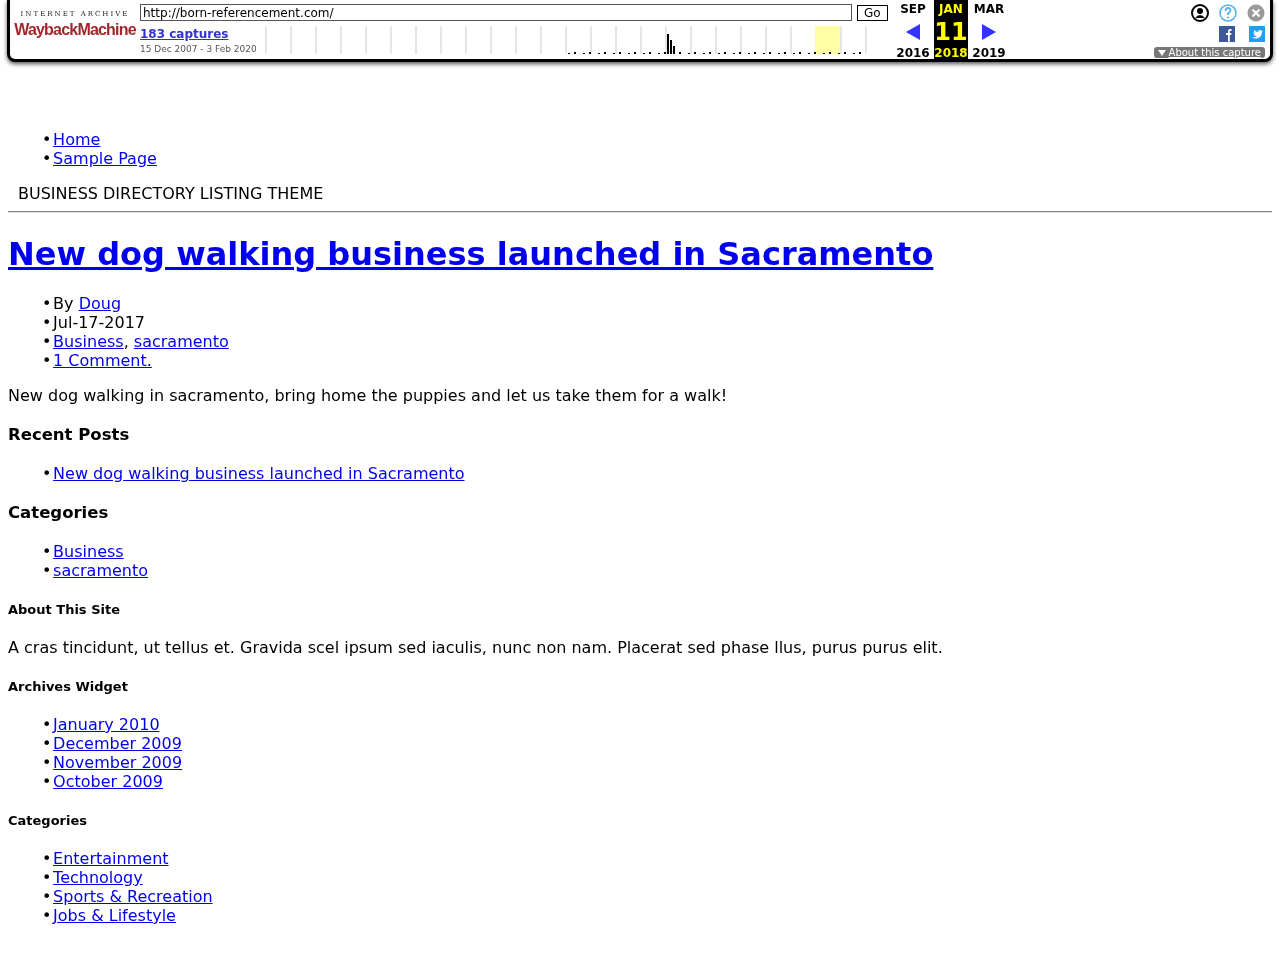  I want to click on widget-link: Business, so click(88, 551).